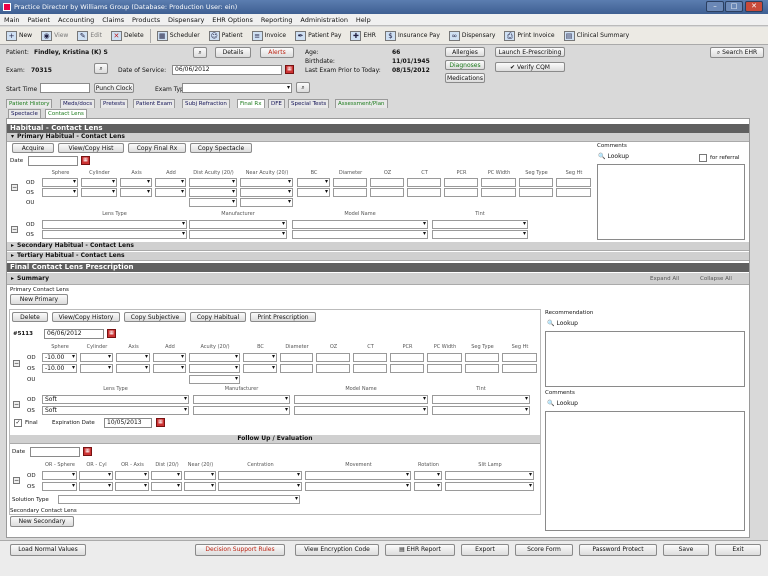 The image size is (768, 576). I want to click on expiration-calendar-icon: ▦, so click(160, 422).